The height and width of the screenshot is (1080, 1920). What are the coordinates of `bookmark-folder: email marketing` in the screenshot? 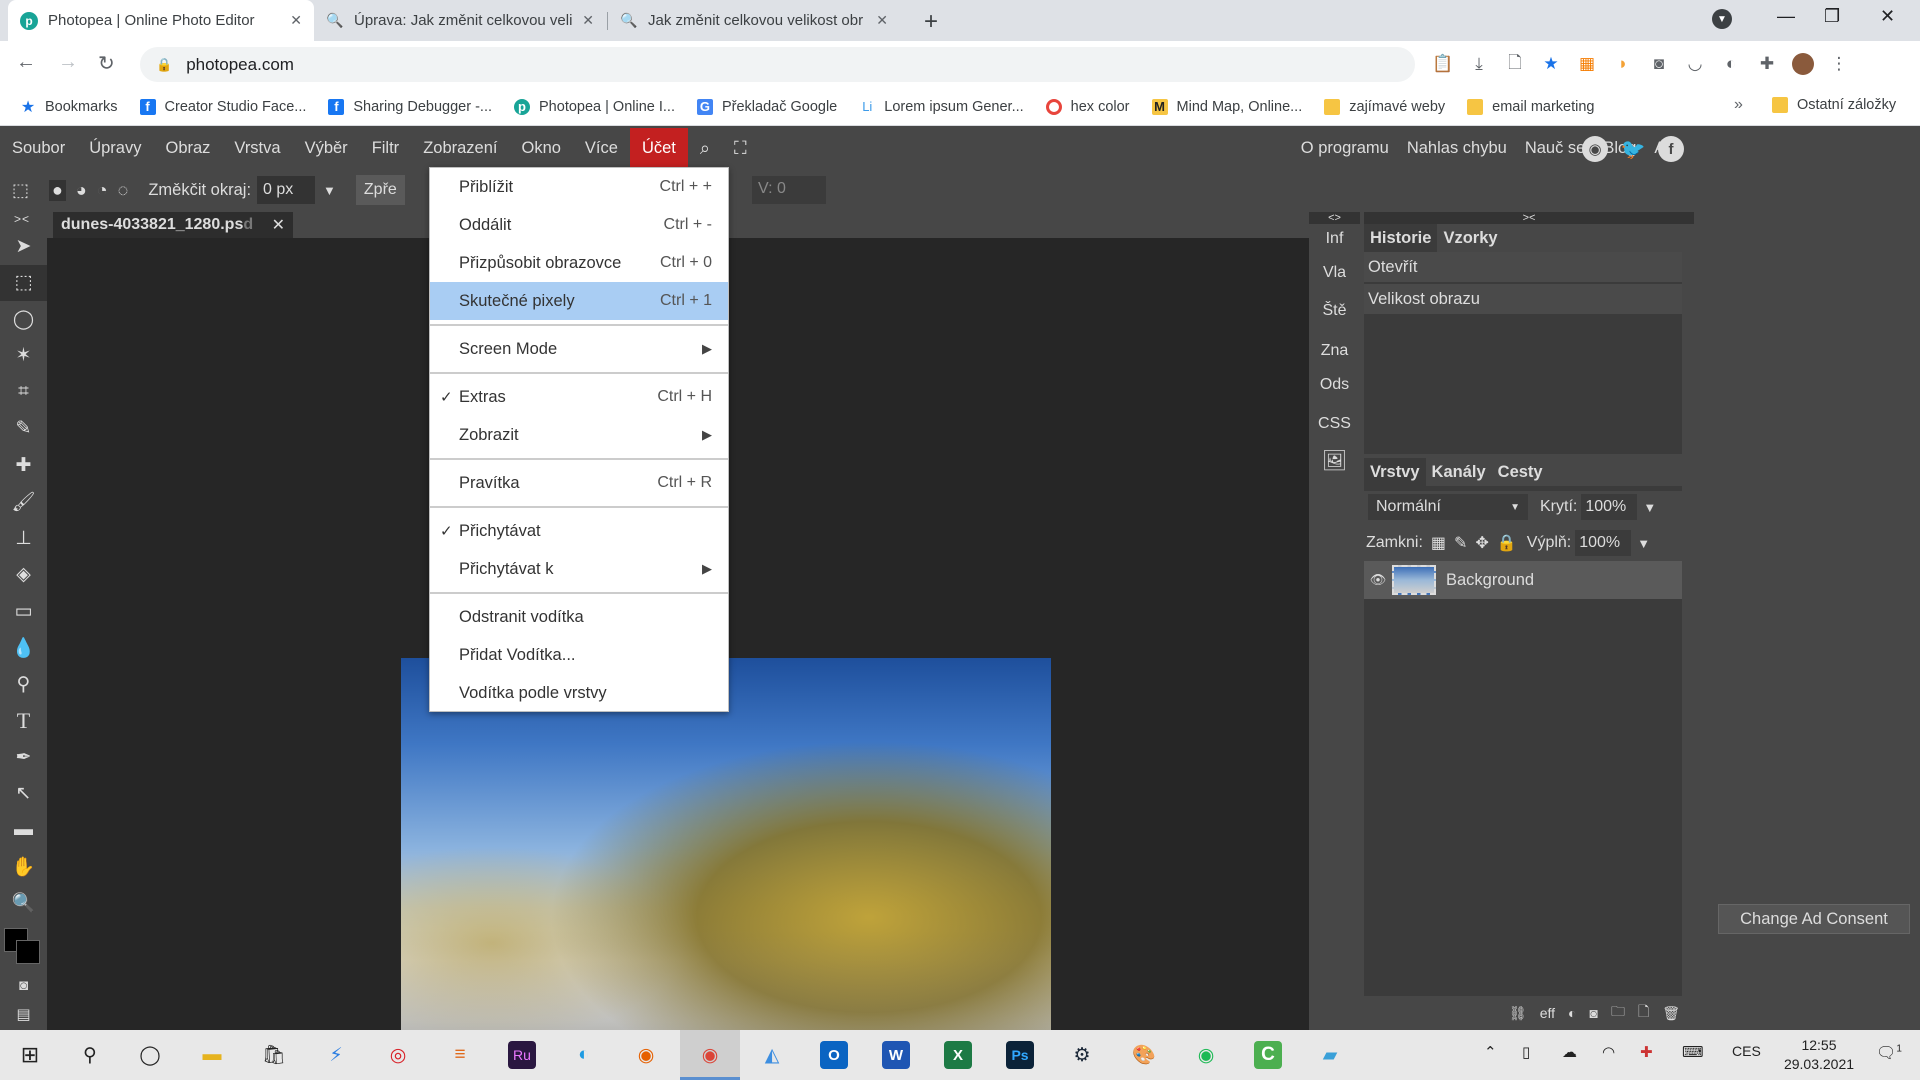 It's located at (1531, 106).